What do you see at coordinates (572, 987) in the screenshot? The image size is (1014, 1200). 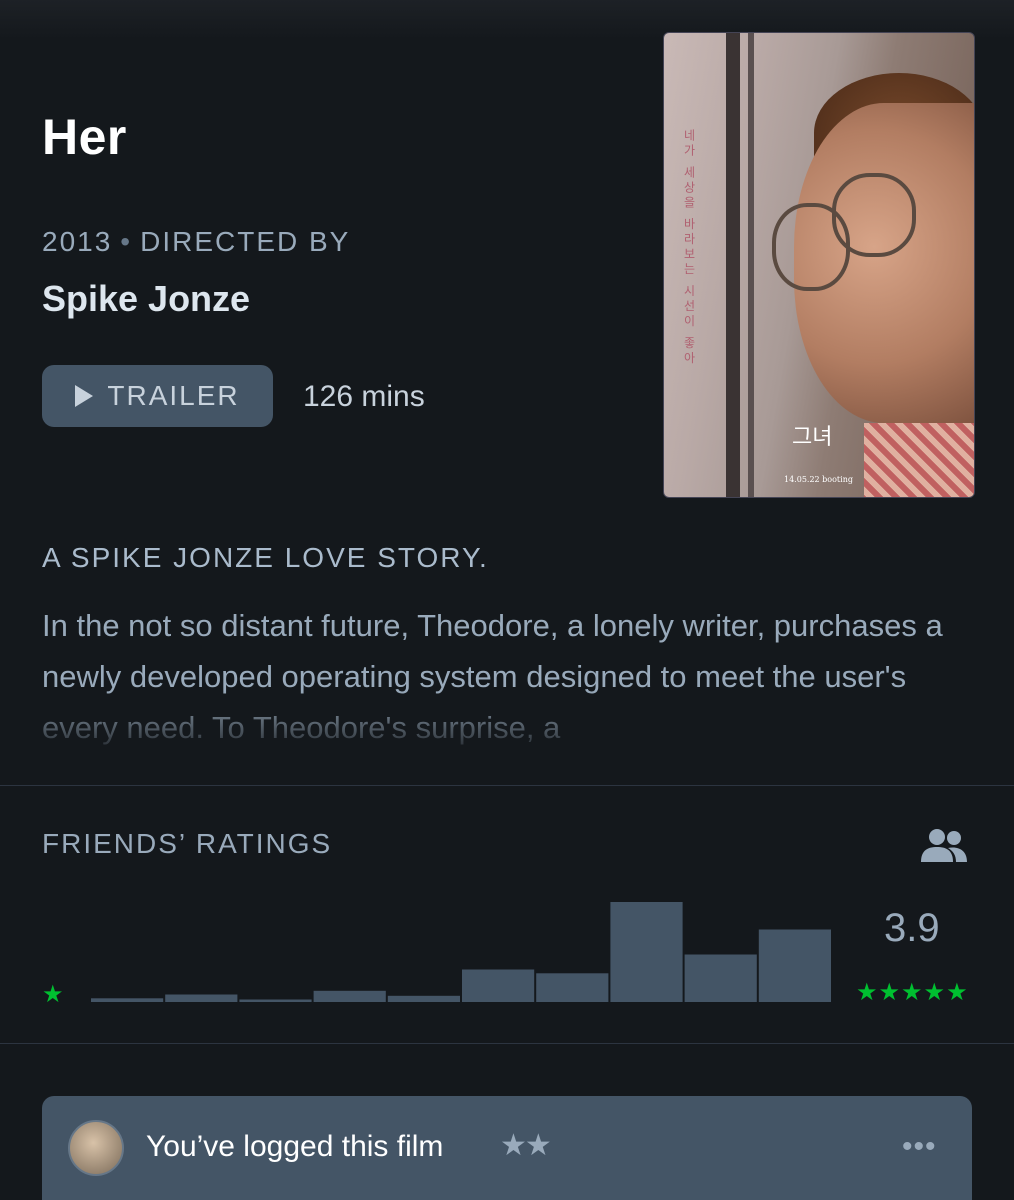 I see `histogram-bar-3.5` at bounding box center [572, 987].